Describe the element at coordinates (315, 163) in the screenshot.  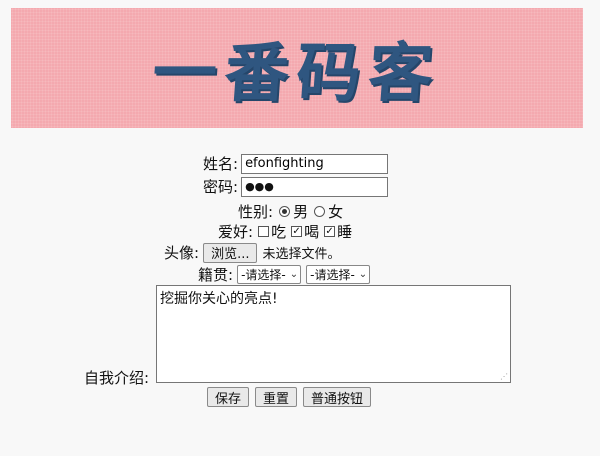
I see `name-input` at that location.